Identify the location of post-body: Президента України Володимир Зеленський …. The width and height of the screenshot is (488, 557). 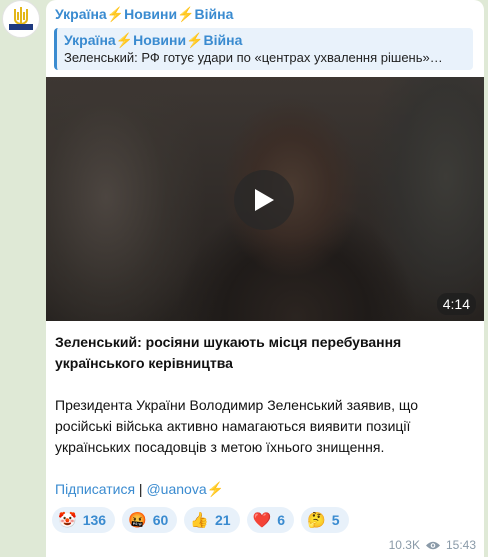
(237, 426).